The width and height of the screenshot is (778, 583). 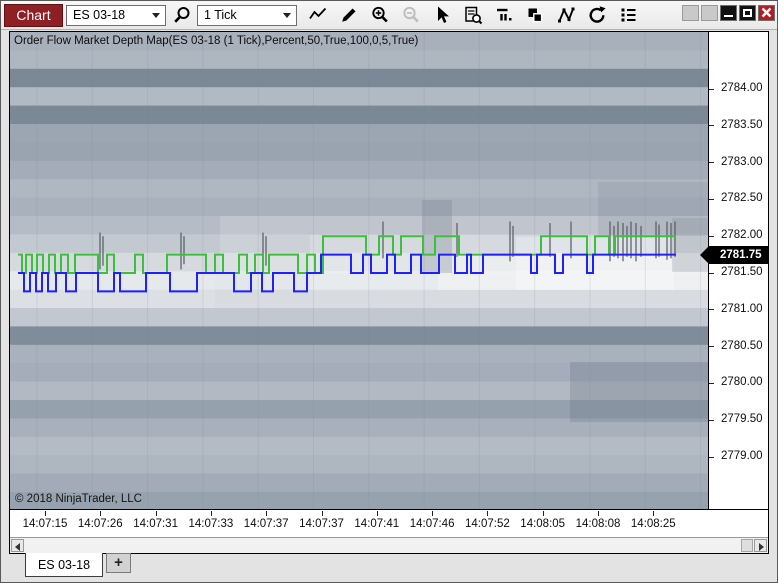 I want to click on instrument-value: ES 03-18, so click(x=99, y=15).